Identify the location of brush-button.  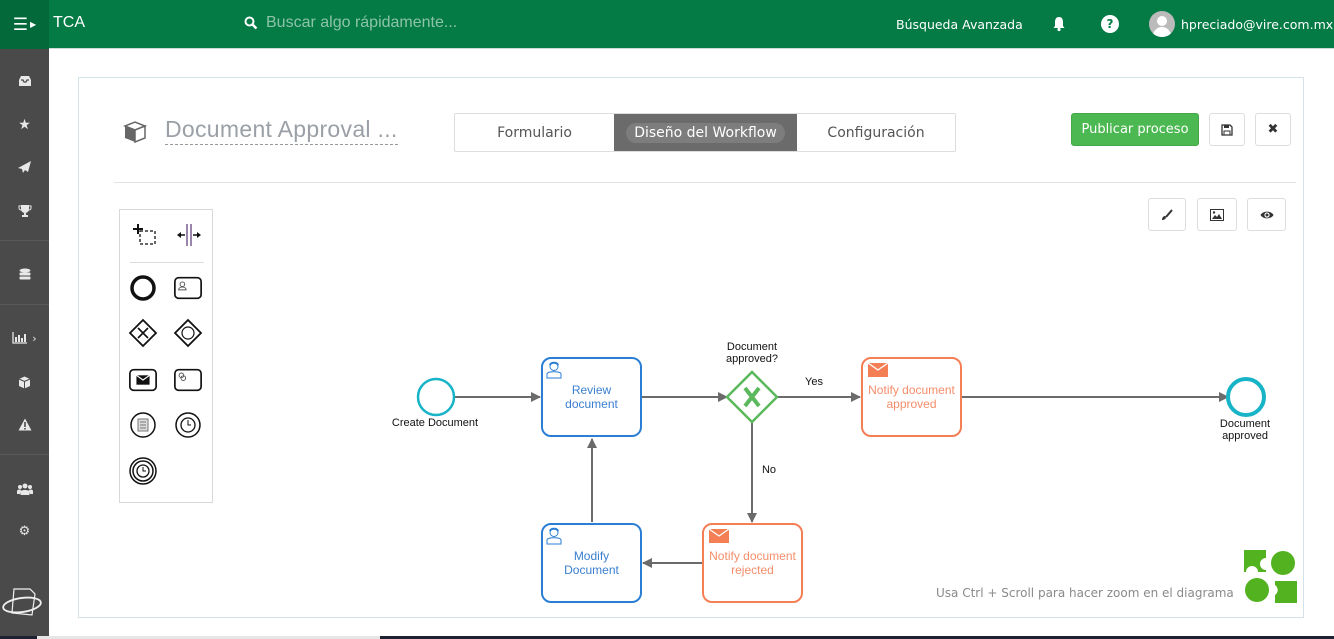
(1167, 214).